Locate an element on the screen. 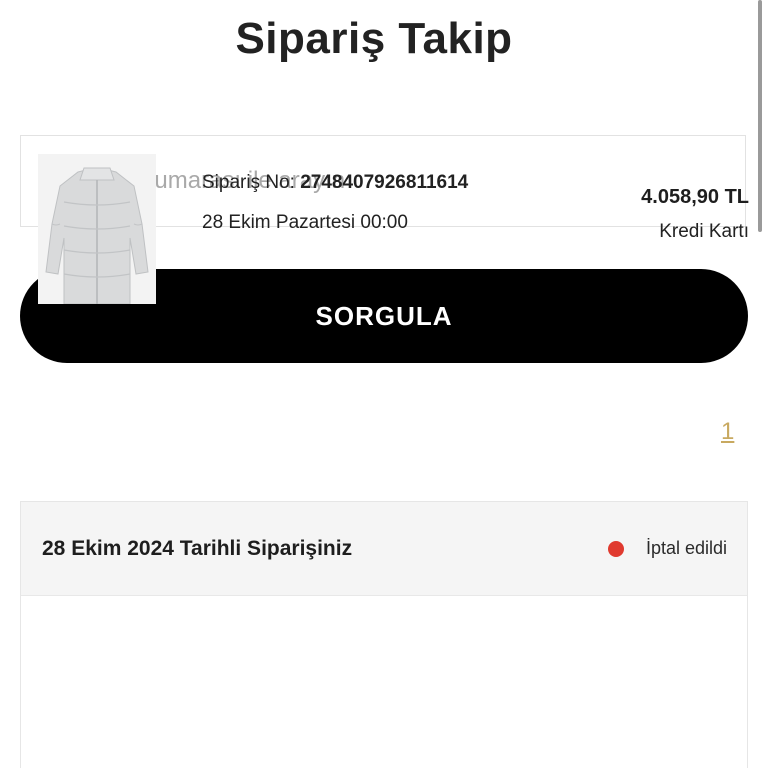 The image size is (768, 768). order-price-column: 4.058,90 TL Kredi Kartı is located at coordinates (695, 214).